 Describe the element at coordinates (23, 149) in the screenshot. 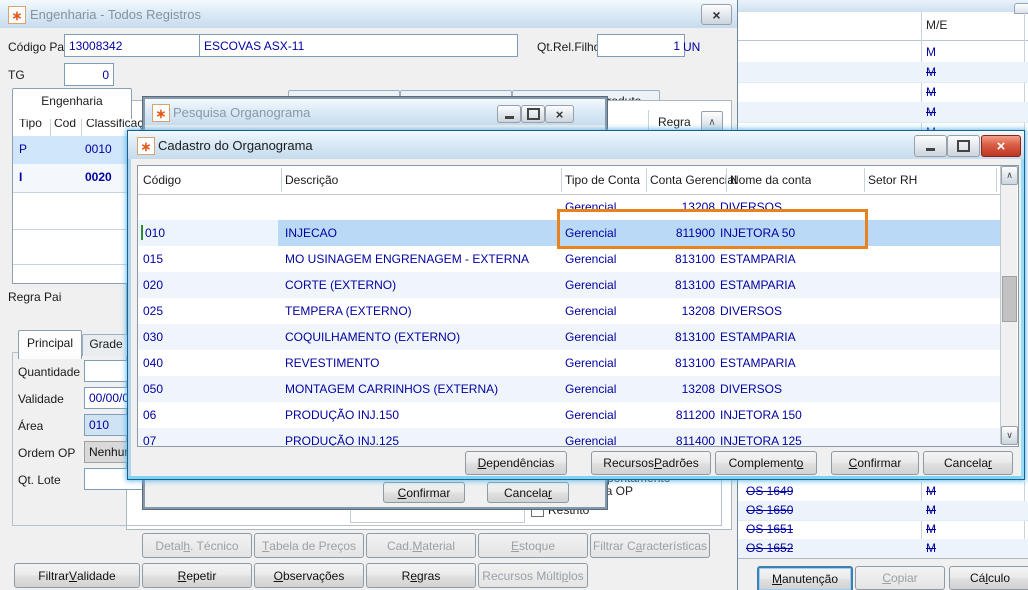

I see `tipo-cell: P` at that location.